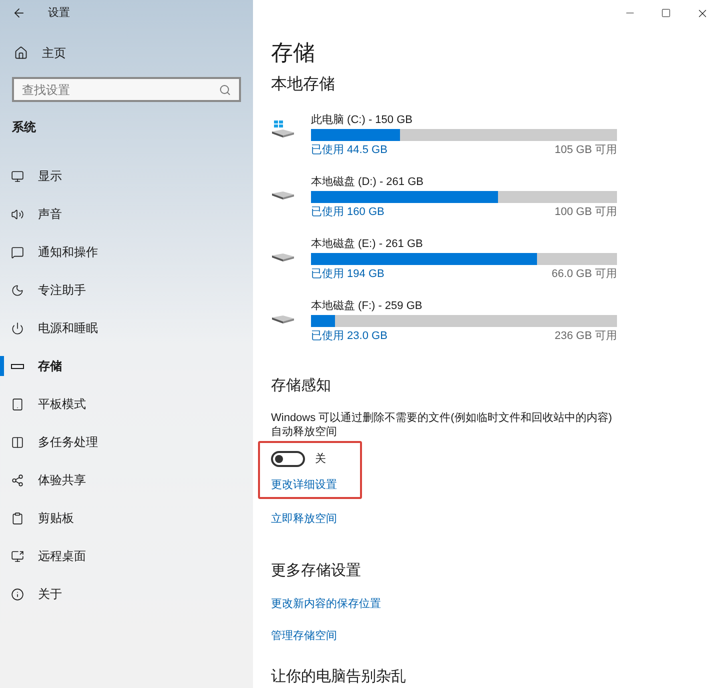 The image size is (720, 688). I want to click on free-space: 66.0 GB 可用, so click(584, 274).